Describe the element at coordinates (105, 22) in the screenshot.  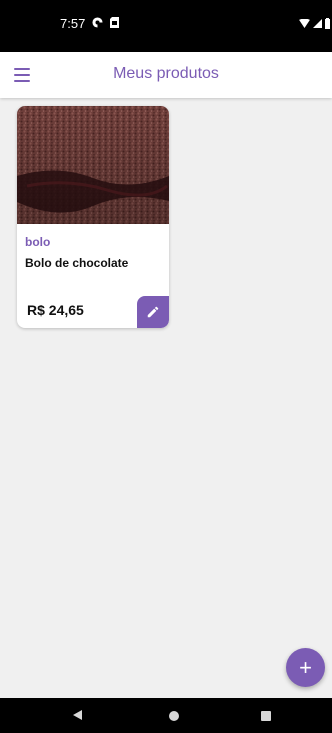
I see `status-icons-left` at that location.